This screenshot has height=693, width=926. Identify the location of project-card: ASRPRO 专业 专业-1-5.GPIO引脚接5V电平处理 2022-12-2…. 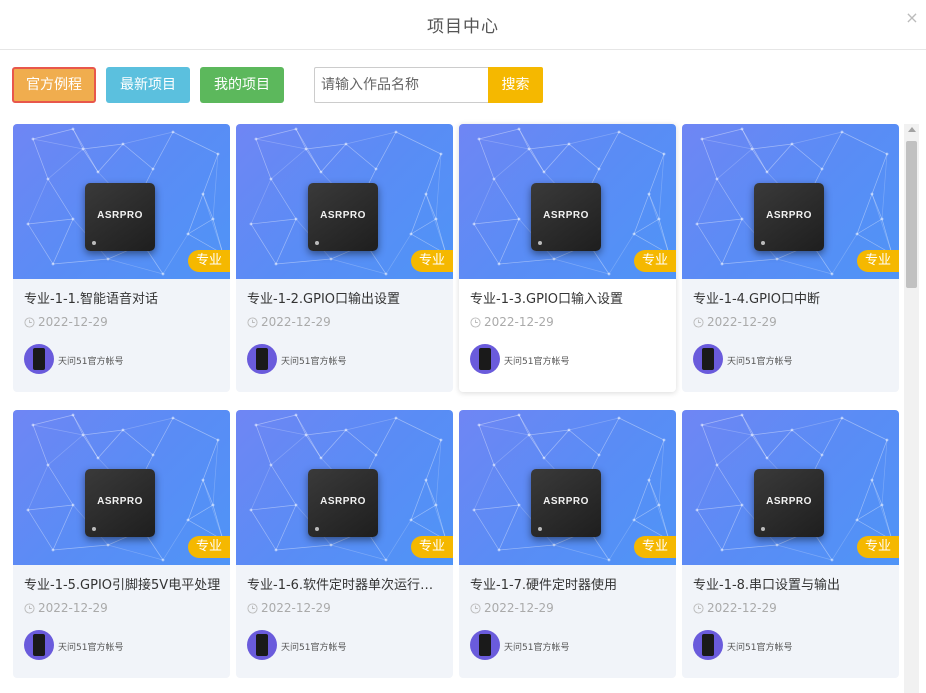
(121, 544).